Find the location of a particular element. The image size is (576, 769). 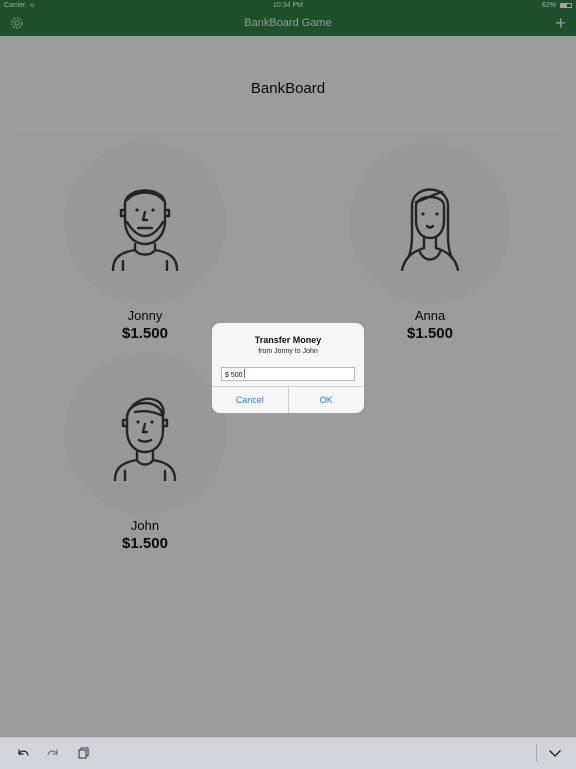

keyboard-toolbar is located at coordinates (288, 753).